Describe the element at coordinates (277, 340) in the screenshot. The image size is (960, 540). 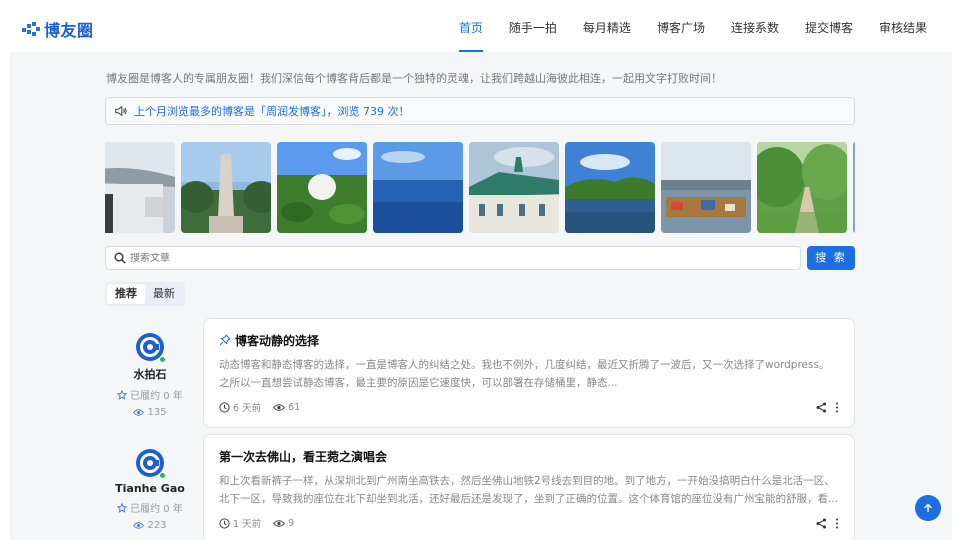
I see `post-title: 博客动静的选择` at that location.